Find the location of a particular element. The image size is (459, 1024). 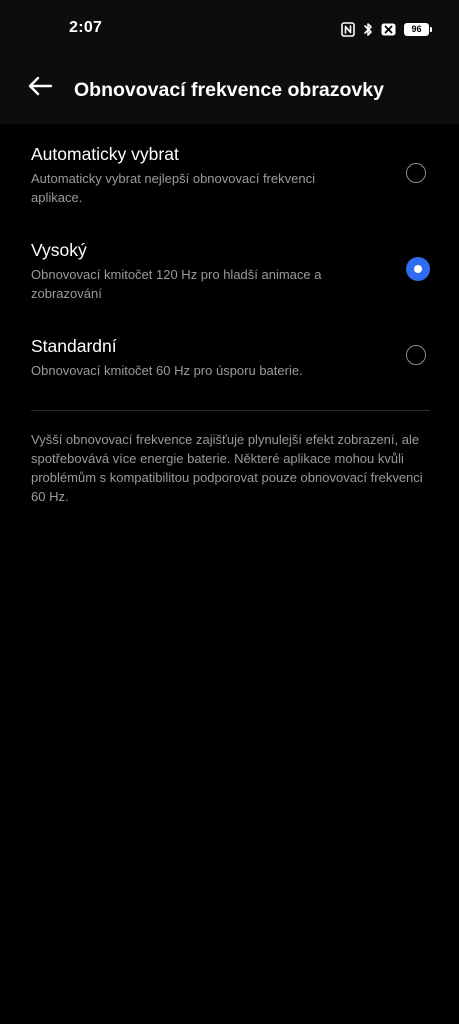

x-icon is located at coordinates (388, 29).